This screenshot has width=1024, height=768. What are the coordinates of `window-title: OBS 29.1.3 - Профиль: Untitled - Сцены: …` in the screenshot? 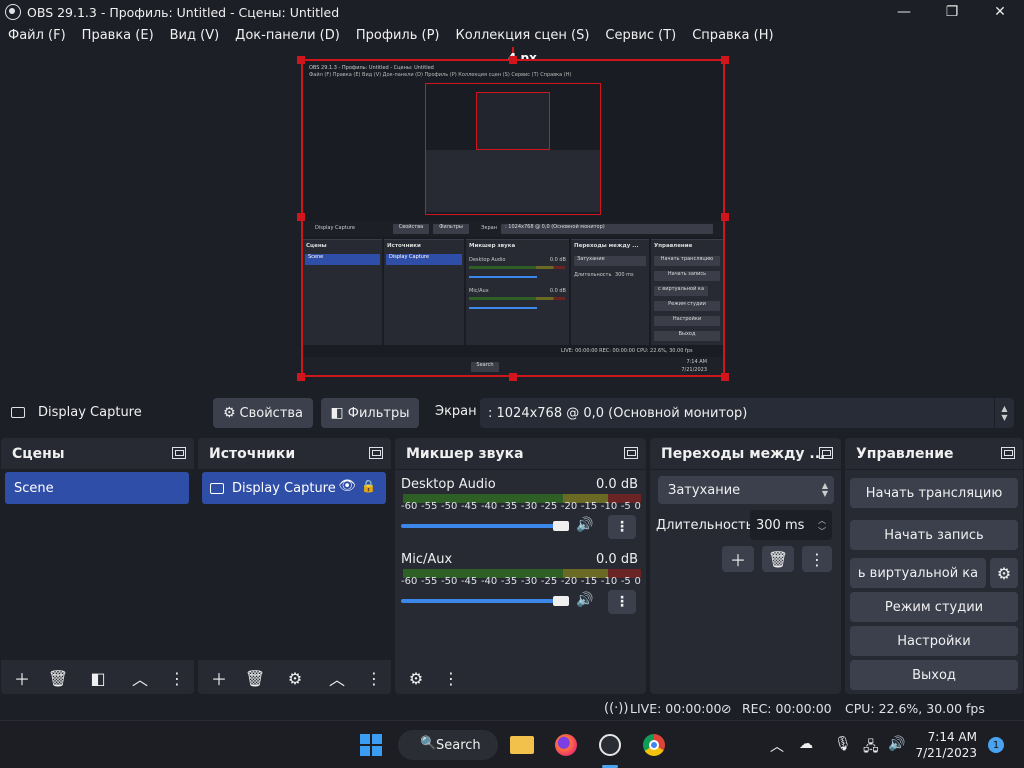 It's located at (183, 12).